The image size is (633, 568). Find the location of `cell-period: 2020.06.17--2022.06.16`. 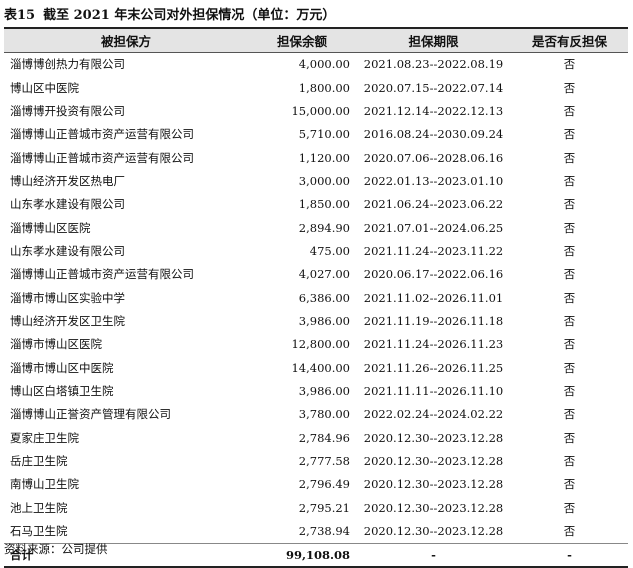

cell-period: 2020.06.17--2022.06.16 is located at coordinates (433, 274).